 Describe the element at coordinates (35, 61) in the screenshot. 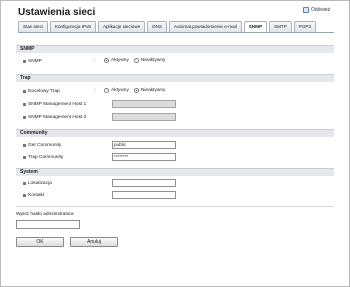

I see `snmp-label: SNMP` at that location.